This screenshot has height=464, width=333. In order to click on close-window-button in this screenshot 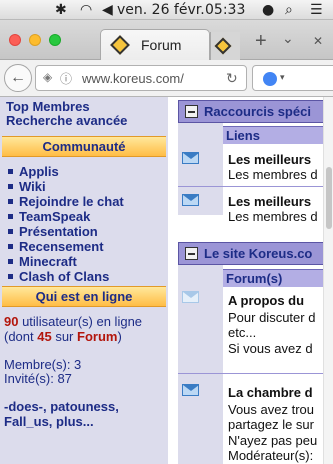, I will do `click(15, 40)`.